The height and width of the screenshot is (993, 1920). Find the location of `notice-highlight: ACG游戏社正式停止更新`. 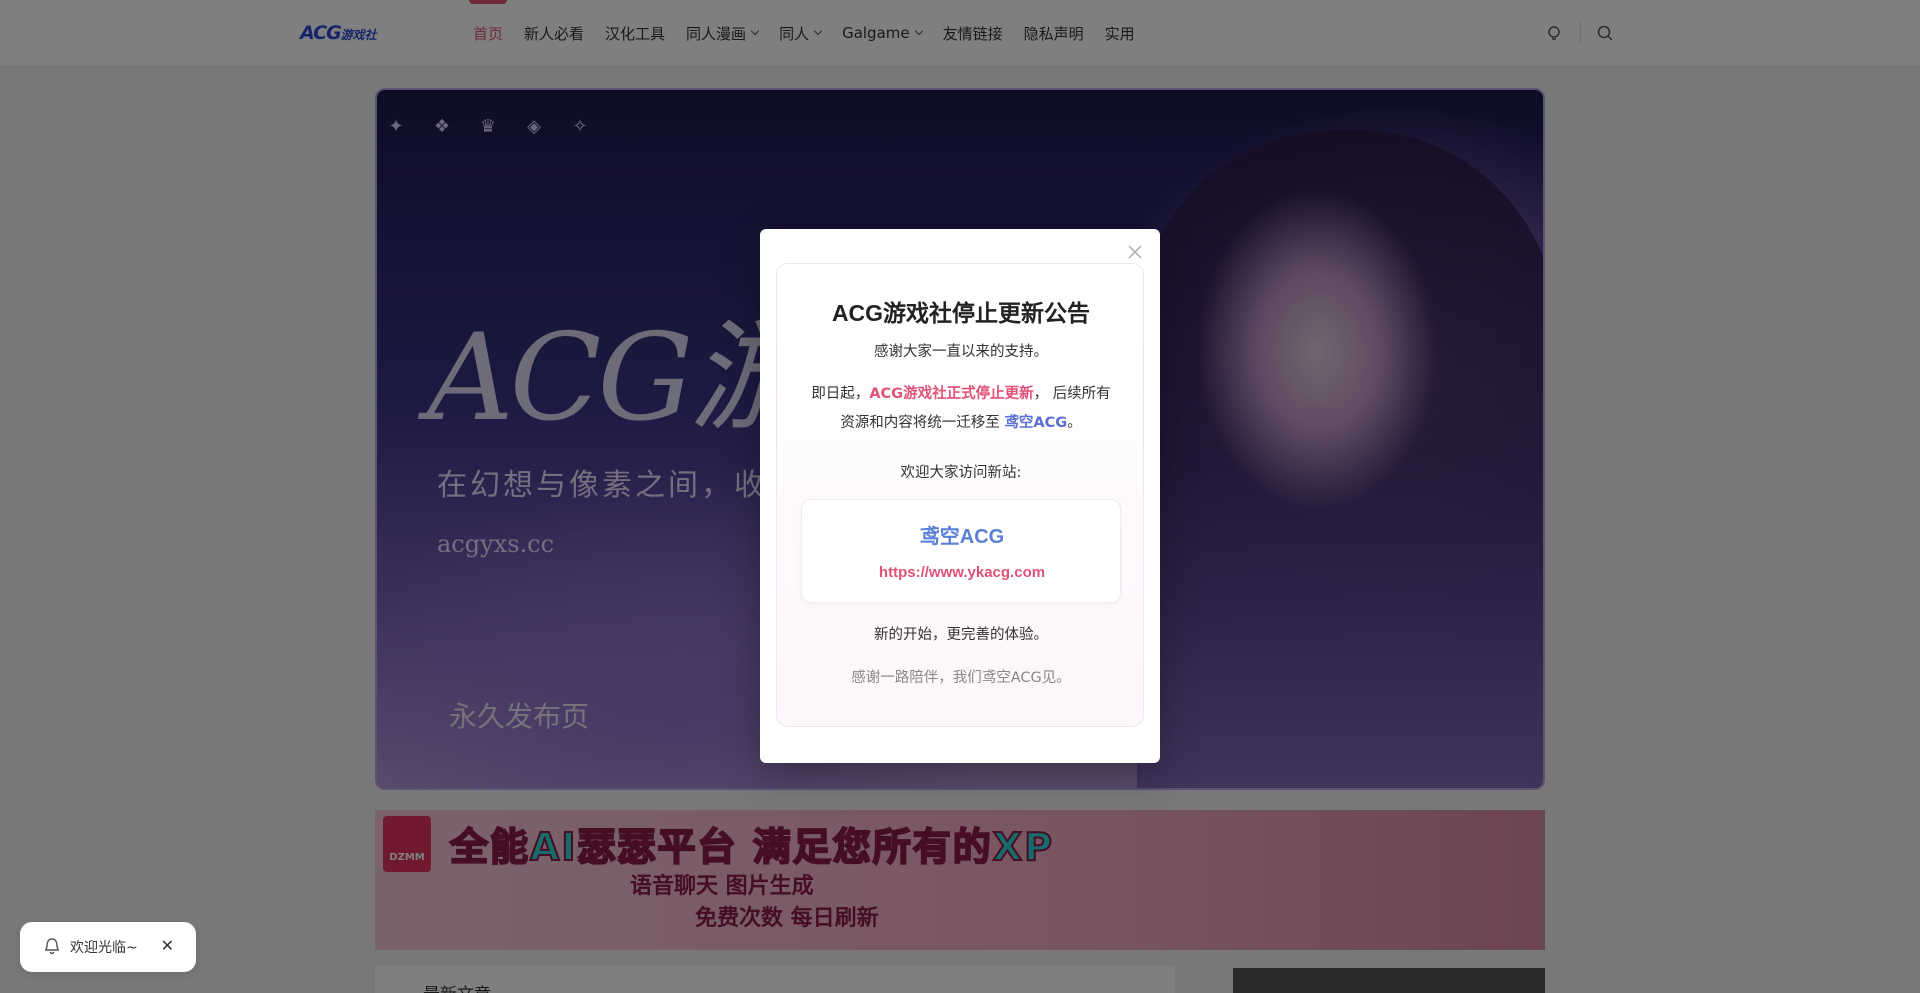

notice-highlight: ACG游戏社正式停止更新 is located at coordinates (951, 394).